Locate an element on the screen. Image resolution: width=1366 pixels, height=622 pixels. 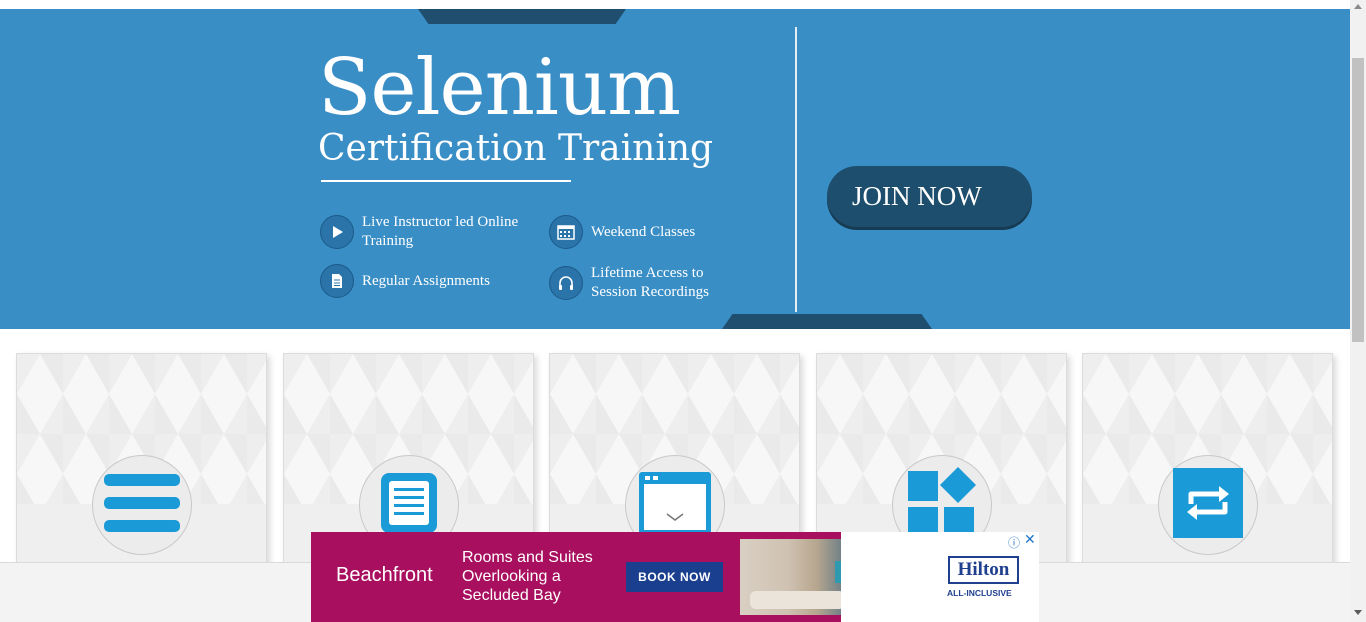
browser-window-icon is located at coordinates (675, 505).